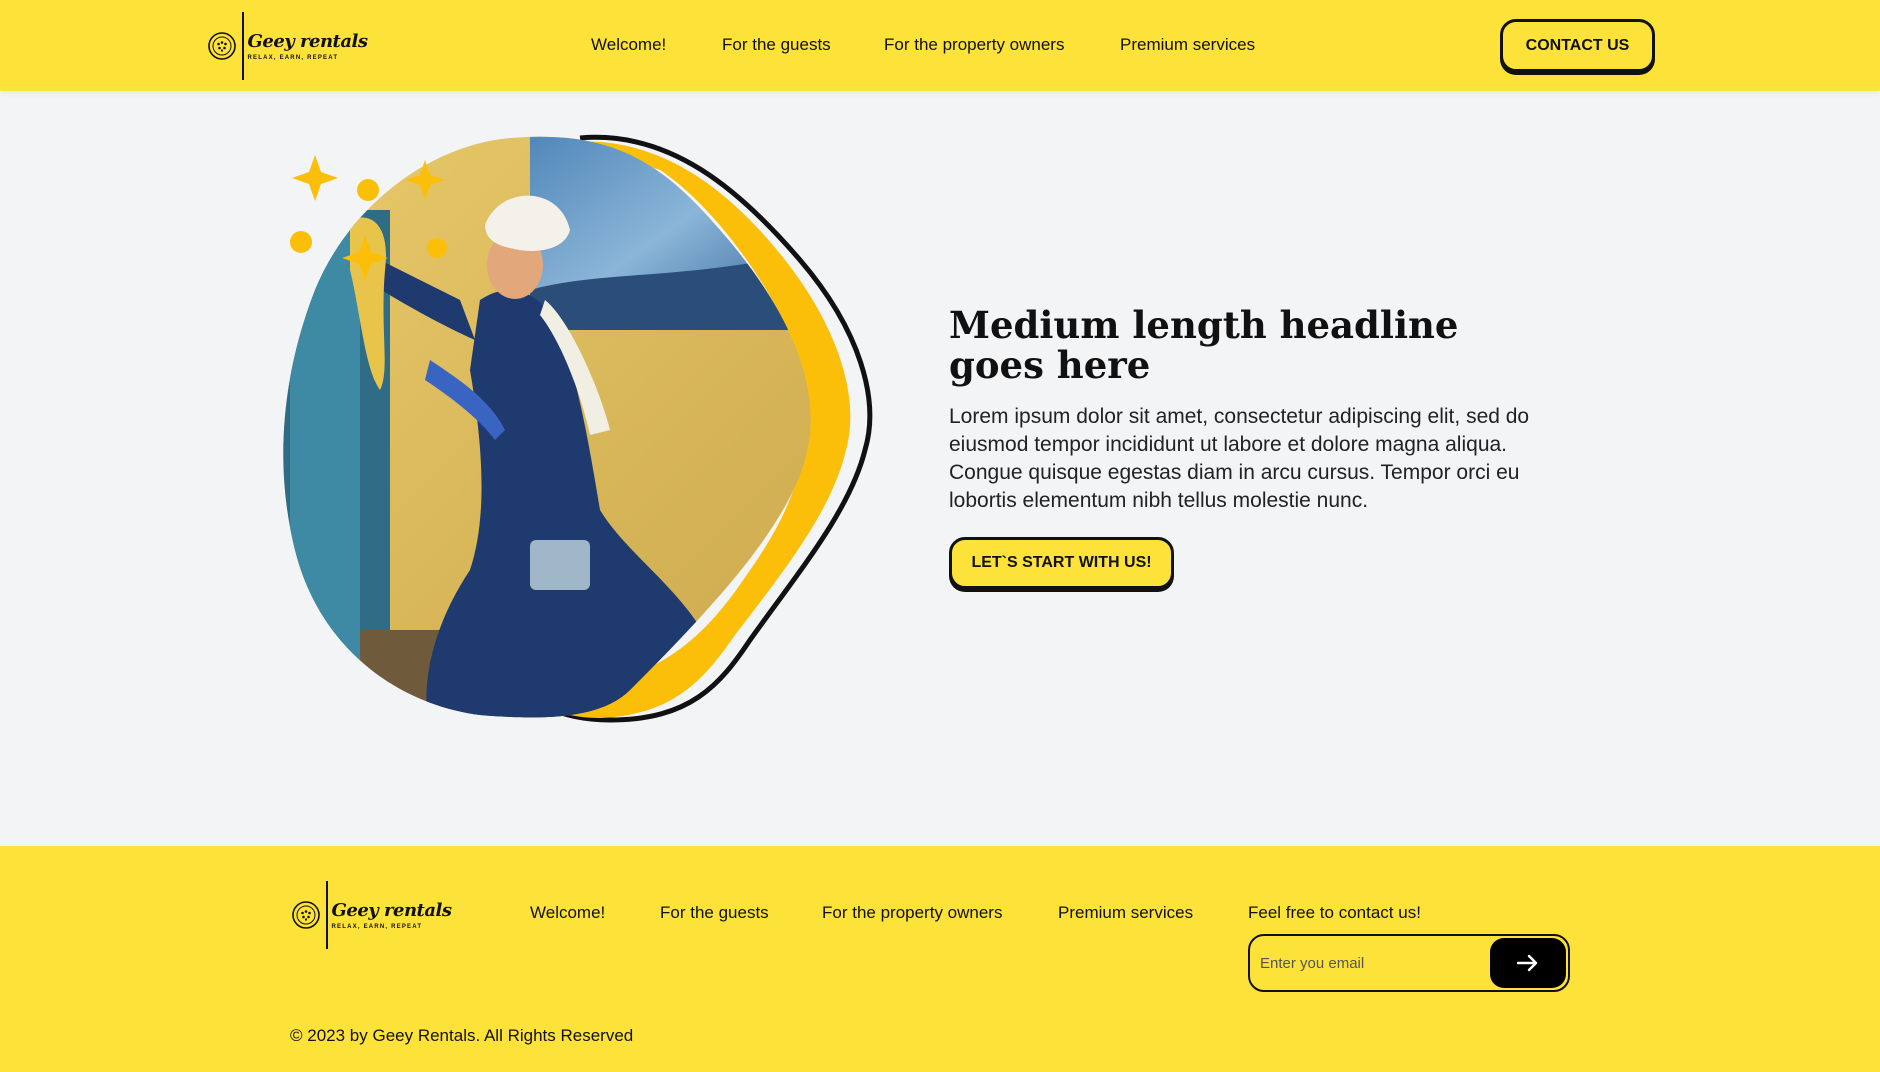  I want to click on footer-nav-welcome: Welcome!, so click(567, 913).